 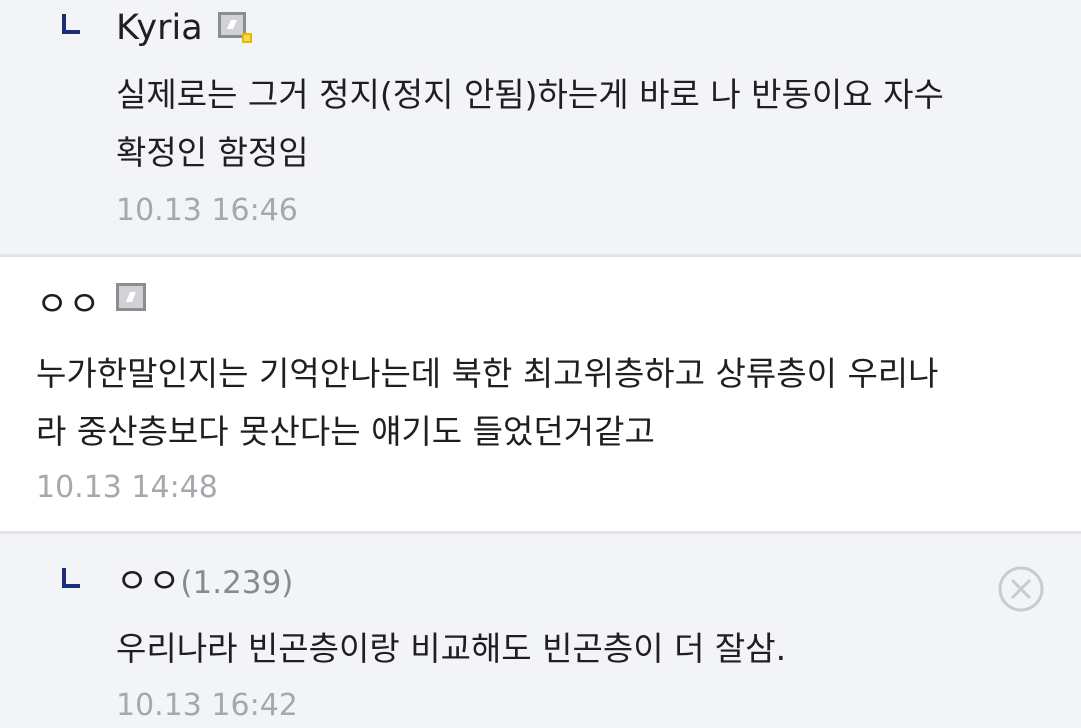 I want to click on comment-timestamp: 10.13 14:48, so click(x=127, y=487).